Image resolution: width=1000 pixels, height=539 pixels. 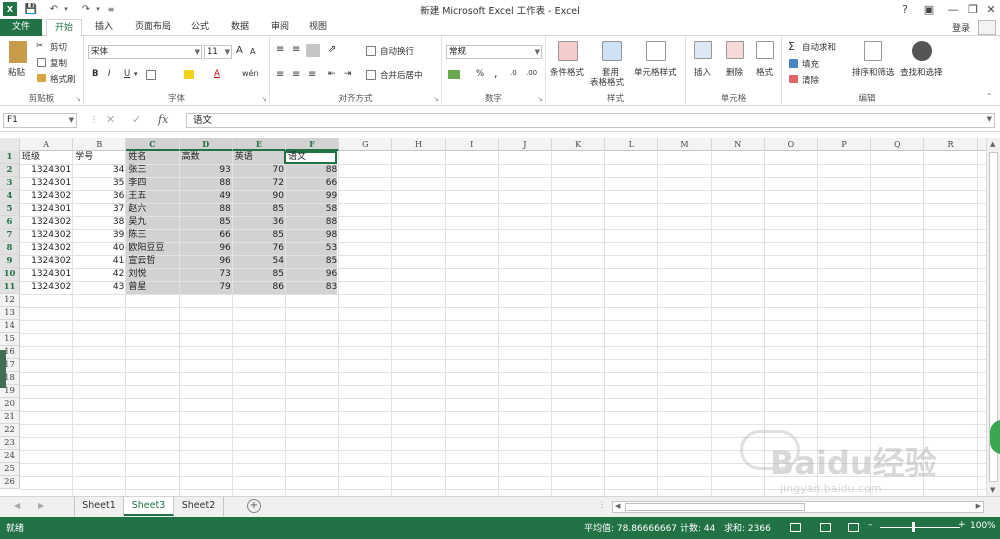 What do you see at coordinates (100, 144) in the screenshot?
I see `column-header-b: B` at bounding box center [100, 144].